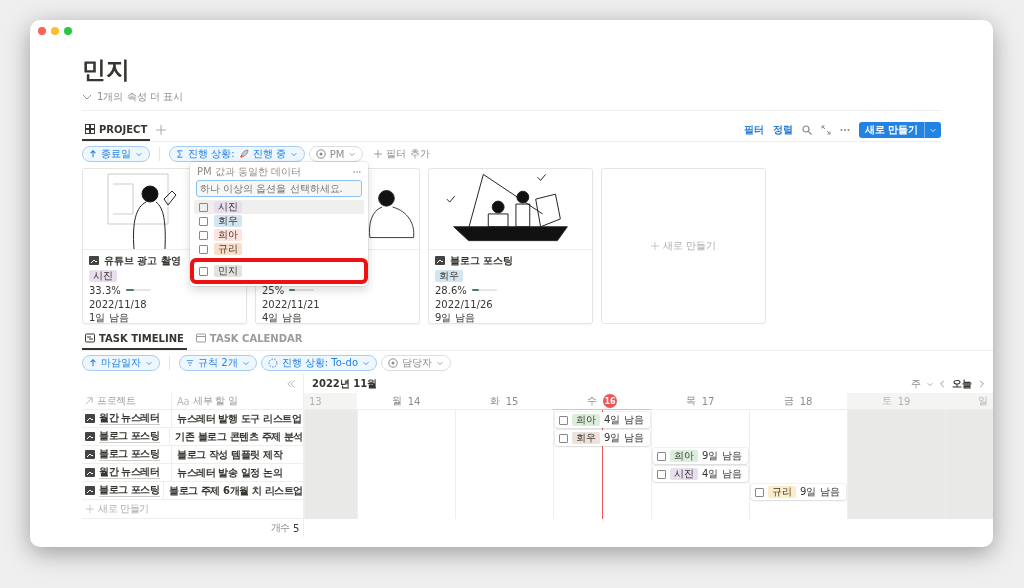  Describe the element at coordinates (280, 528) in the screenshot. I see `count-label: 개수` at that location.